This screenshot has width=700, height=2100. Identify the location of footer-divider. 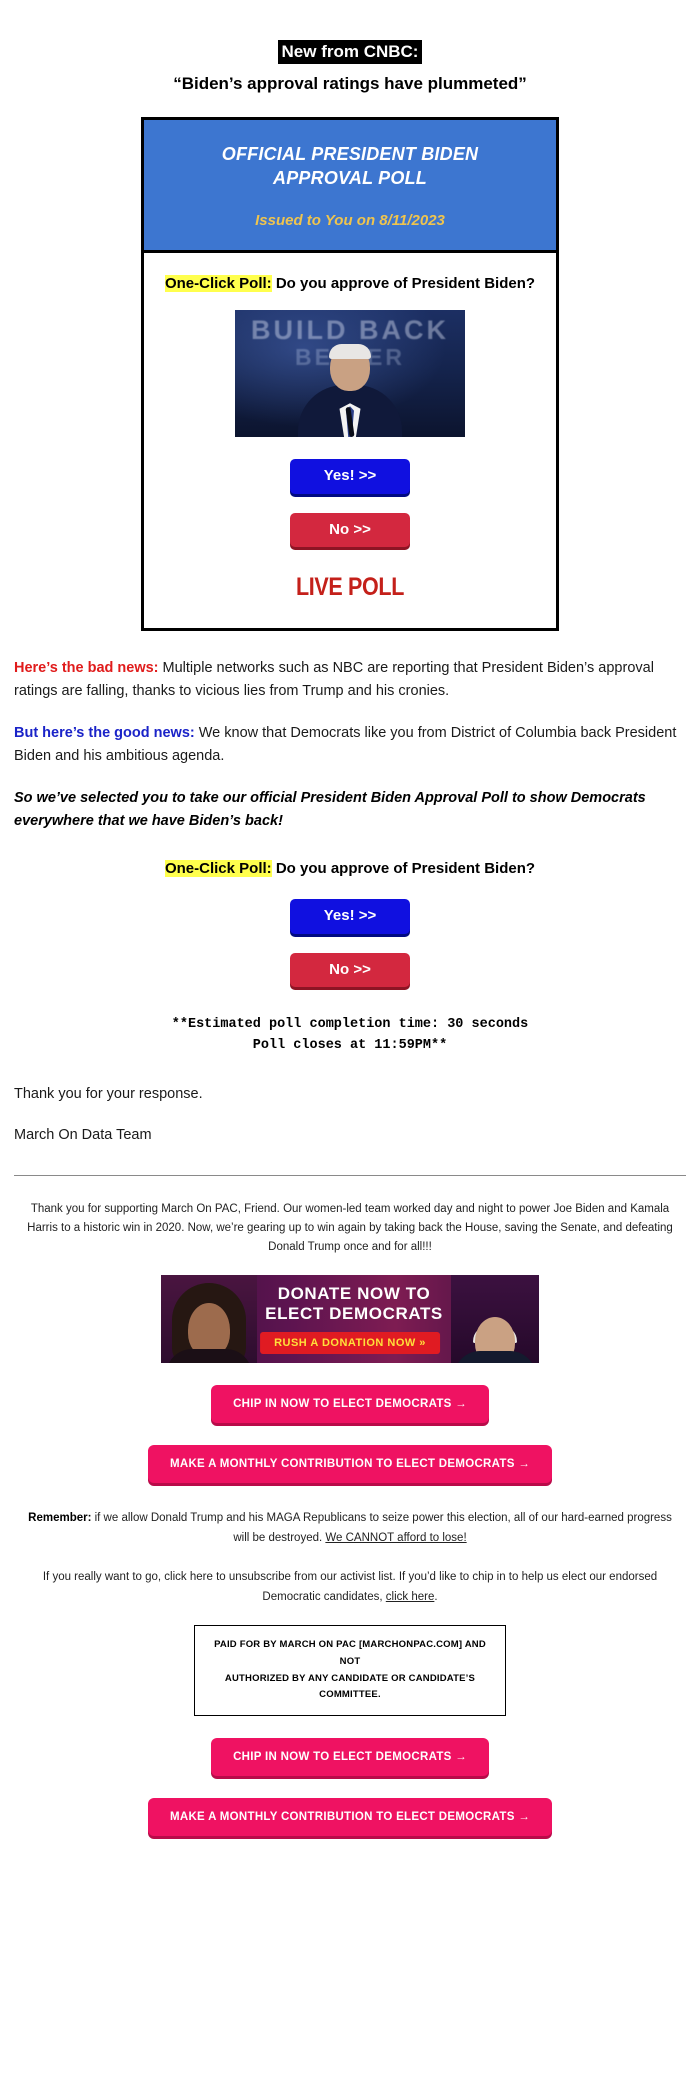
(350, 1176).